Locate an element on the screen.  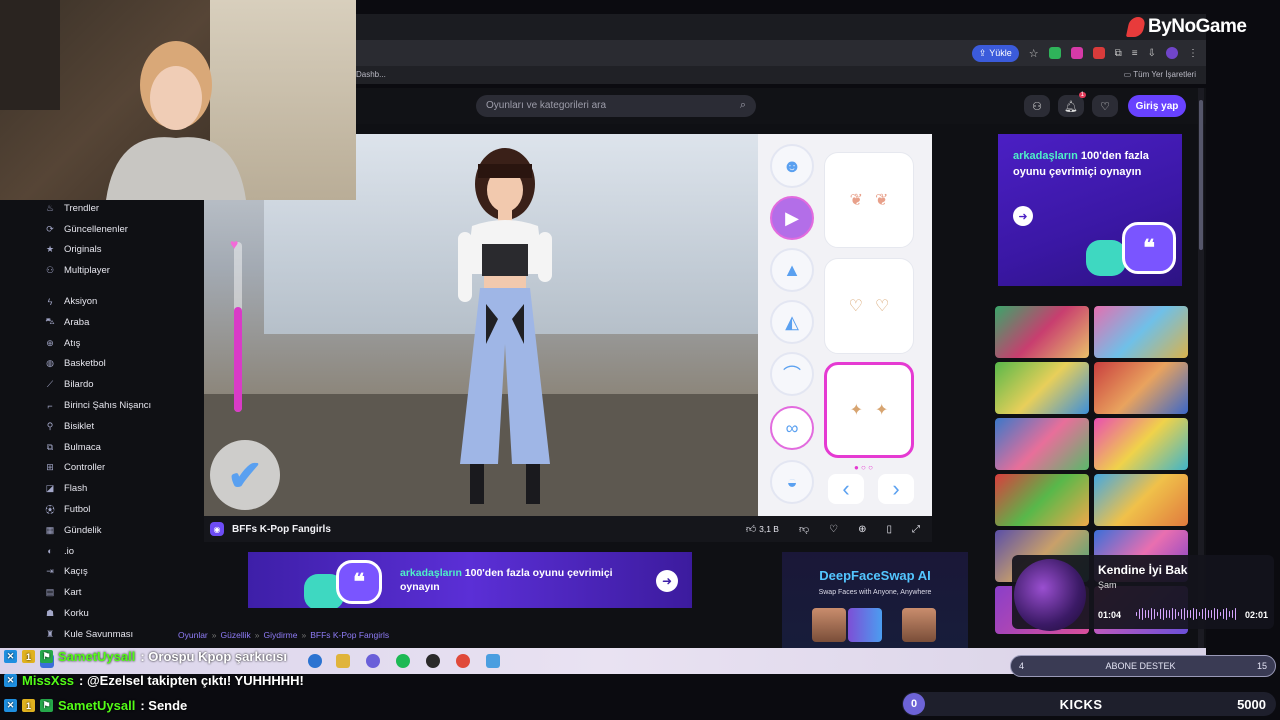
bynogame-logo-icon is located at coordinates (1136, 27).